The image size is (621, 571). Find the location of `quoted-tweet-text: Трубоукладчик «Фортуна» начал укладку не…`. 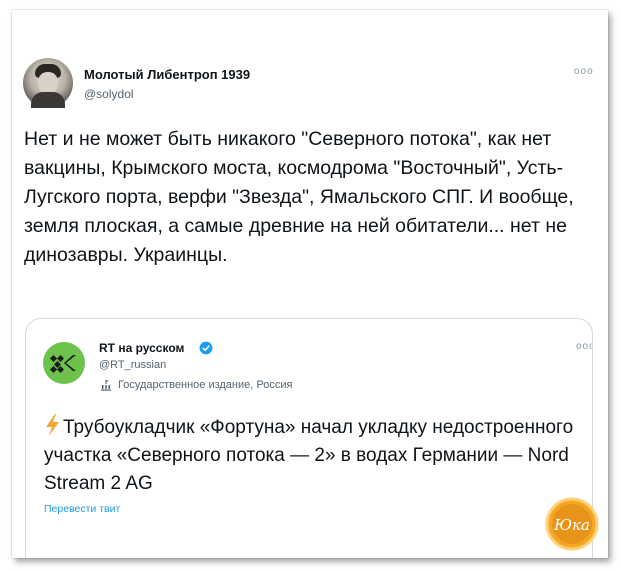

quoted-tweet-text: Трубоукладчик «Фортуна» начал укладку не… is located at coordinates (309, 456).